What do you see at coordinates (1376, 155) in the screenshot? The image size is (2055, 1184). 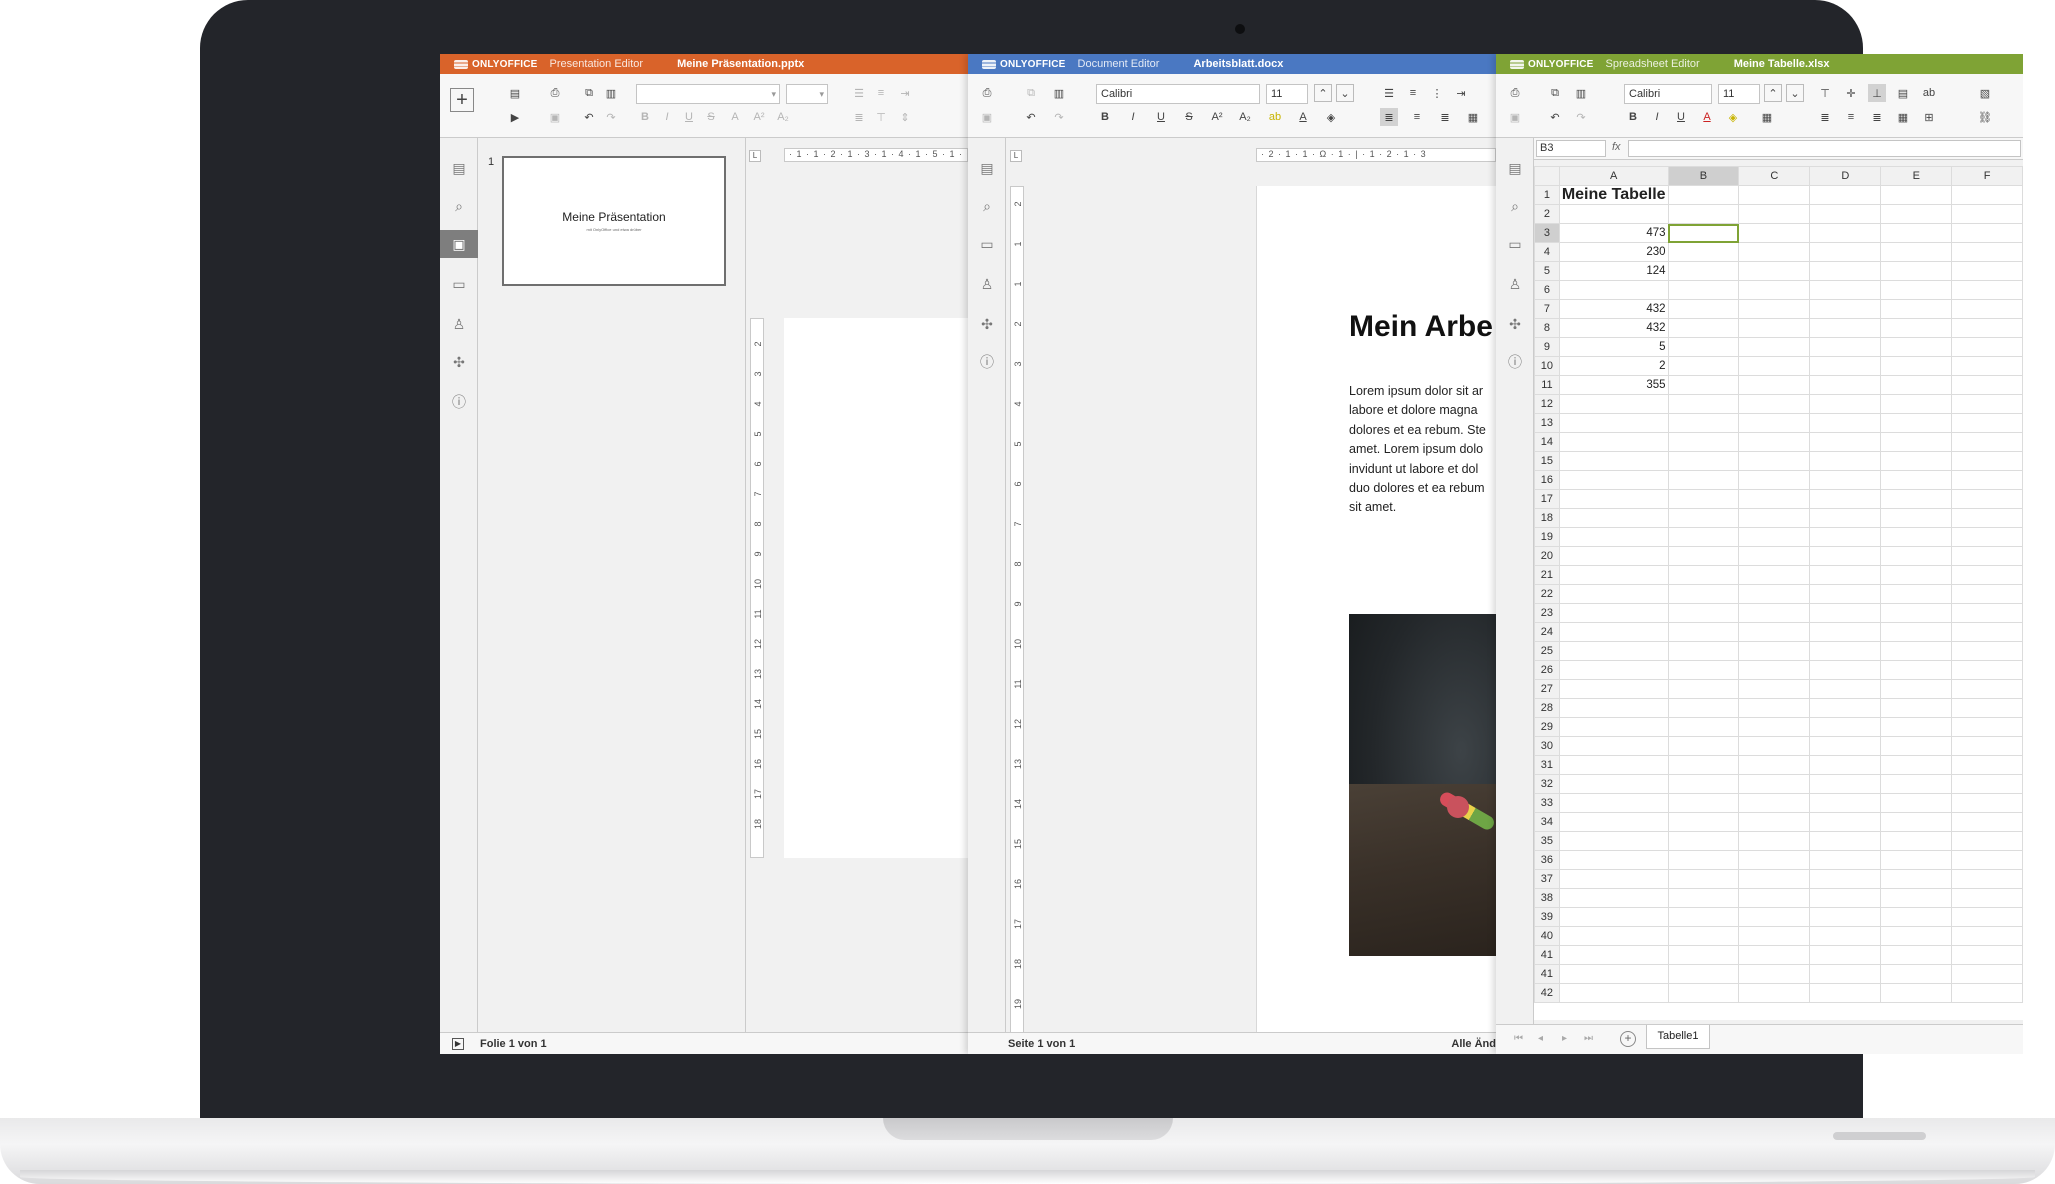 I see `horizontal-ruler: · 2 · 1 · 1 · Ω · 1 · | · 1 · 2 · 1 · 3` at bounding box center [1376, 155].